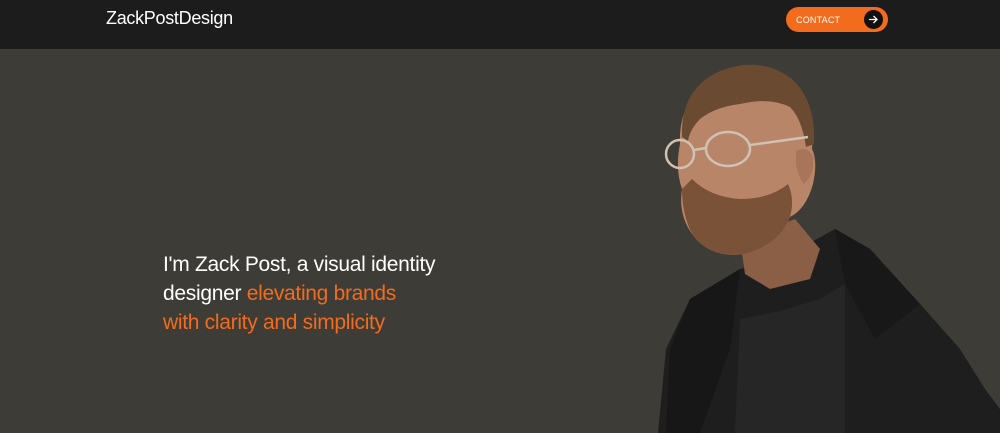  What do you see at coordinates (299, 264) in the screenshot?
I see `headline-line-1: I'm Zack Post, a visual identity` at bounding box center [299, 264].